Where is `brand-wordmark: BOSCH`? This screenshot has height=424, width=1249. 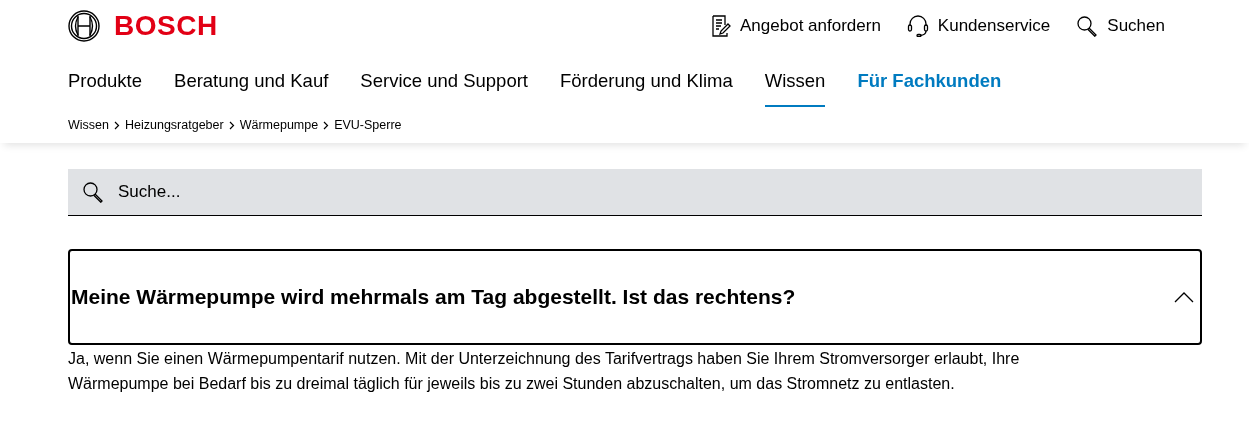
brand-wordmark: BOSCH is located at coordinates (166, 26).